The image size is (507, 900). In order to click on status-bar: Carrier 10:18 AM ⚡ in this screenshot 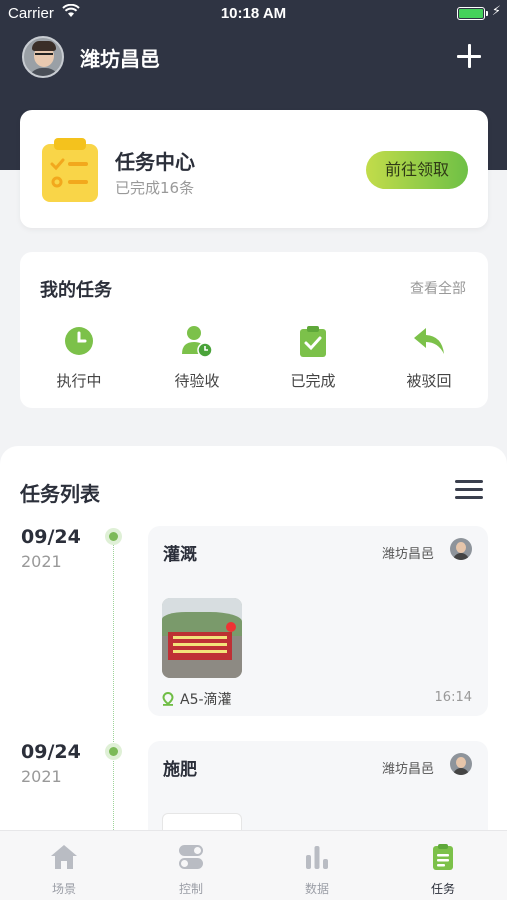, I will do `click(253, 14)`.